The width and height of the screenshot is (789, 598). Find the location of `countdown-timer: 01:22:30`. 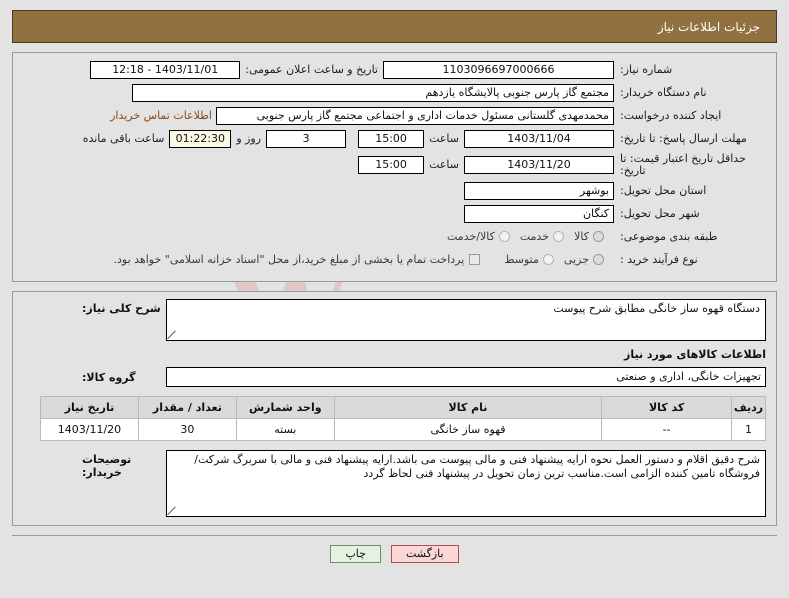

countdown-timer: 01:22:30 is located at coordinates (200, 138).